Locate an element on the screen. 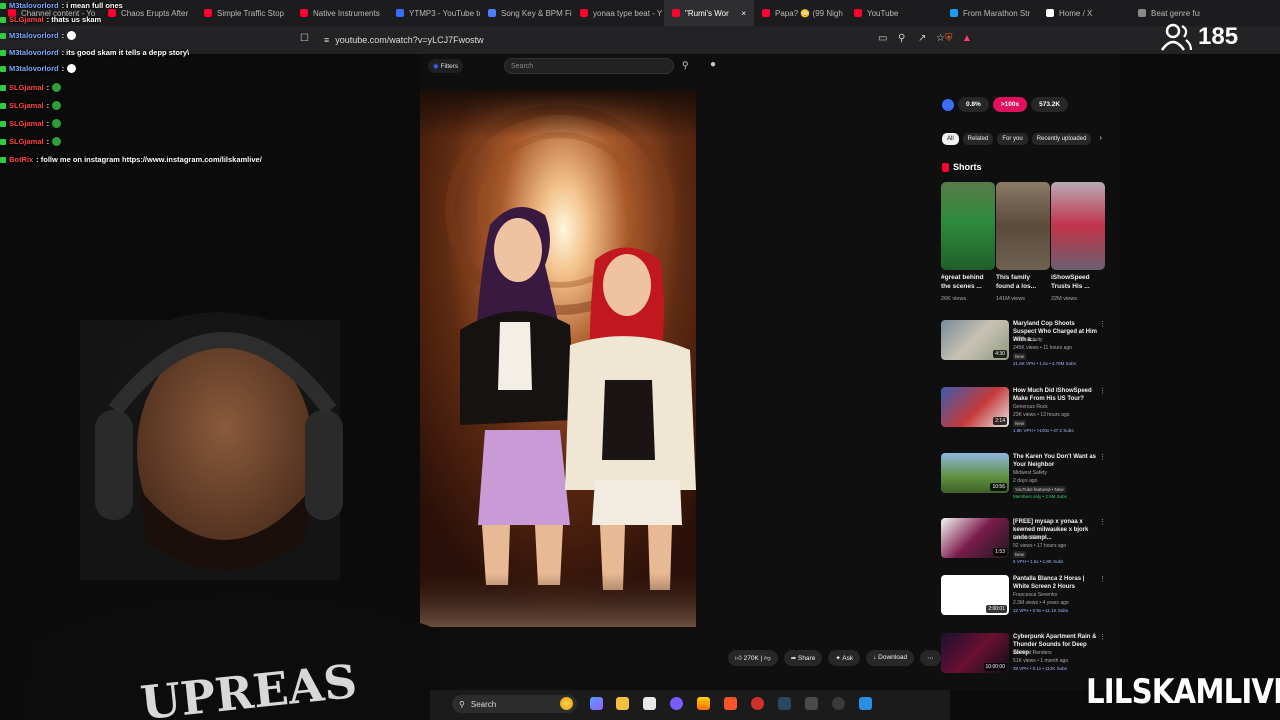  brave-icon is located at coordinates (730, 703).